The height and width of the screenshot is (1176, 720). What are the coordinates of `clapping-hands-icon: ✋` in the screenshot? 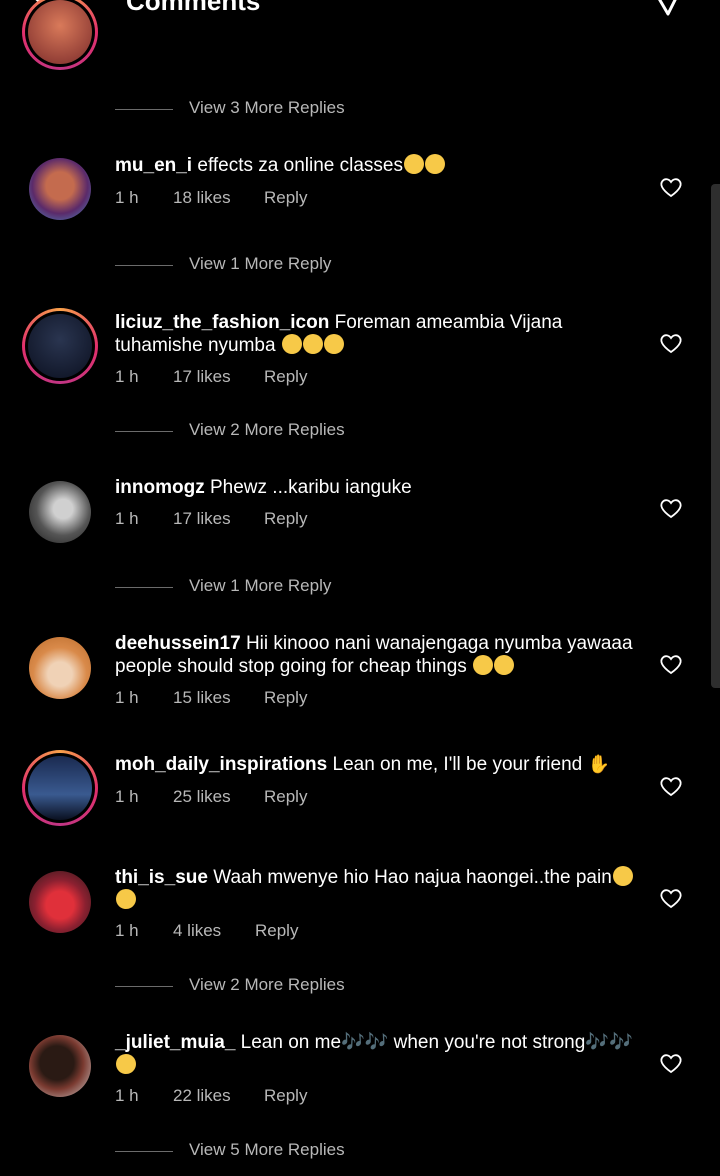 It's located at (598, 764).